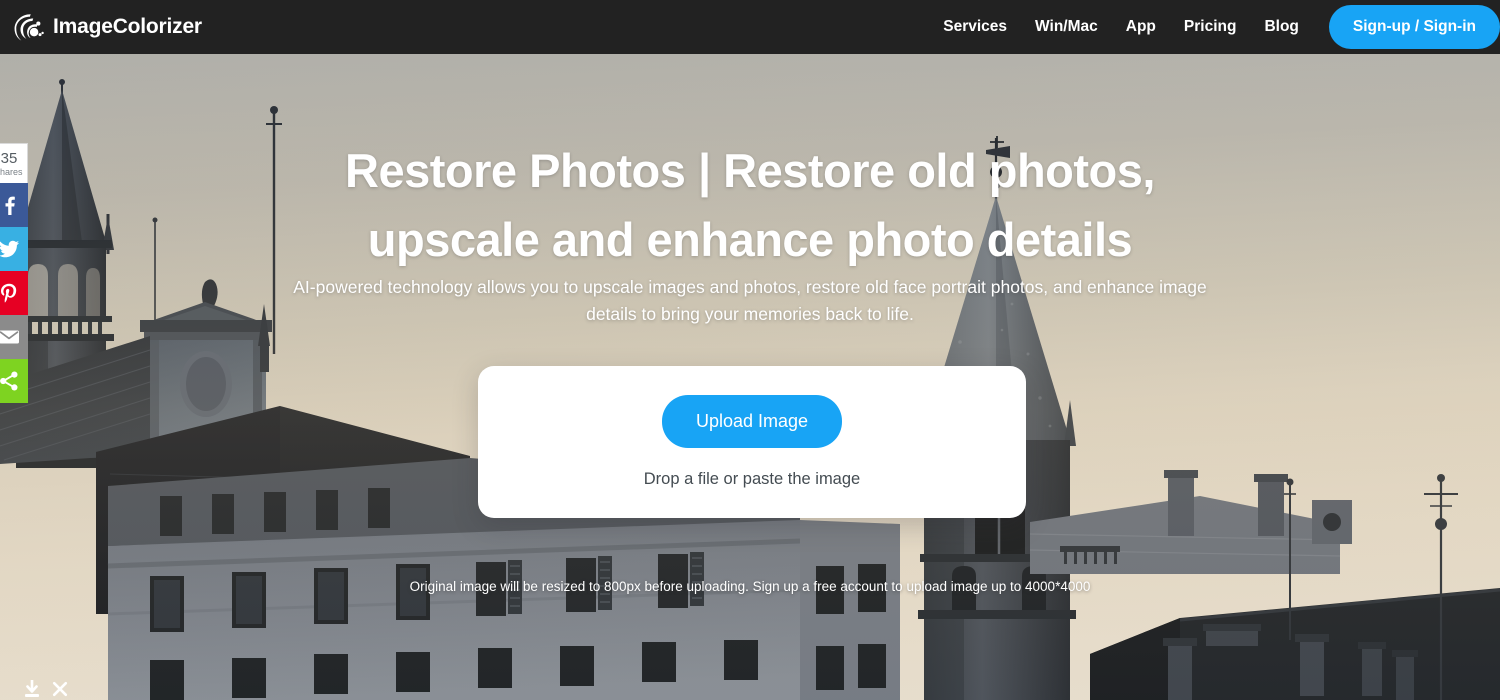 This screenshot has width=1500, height=700. I want to click on nav-item-blog: Blog, so click(1281, 27).